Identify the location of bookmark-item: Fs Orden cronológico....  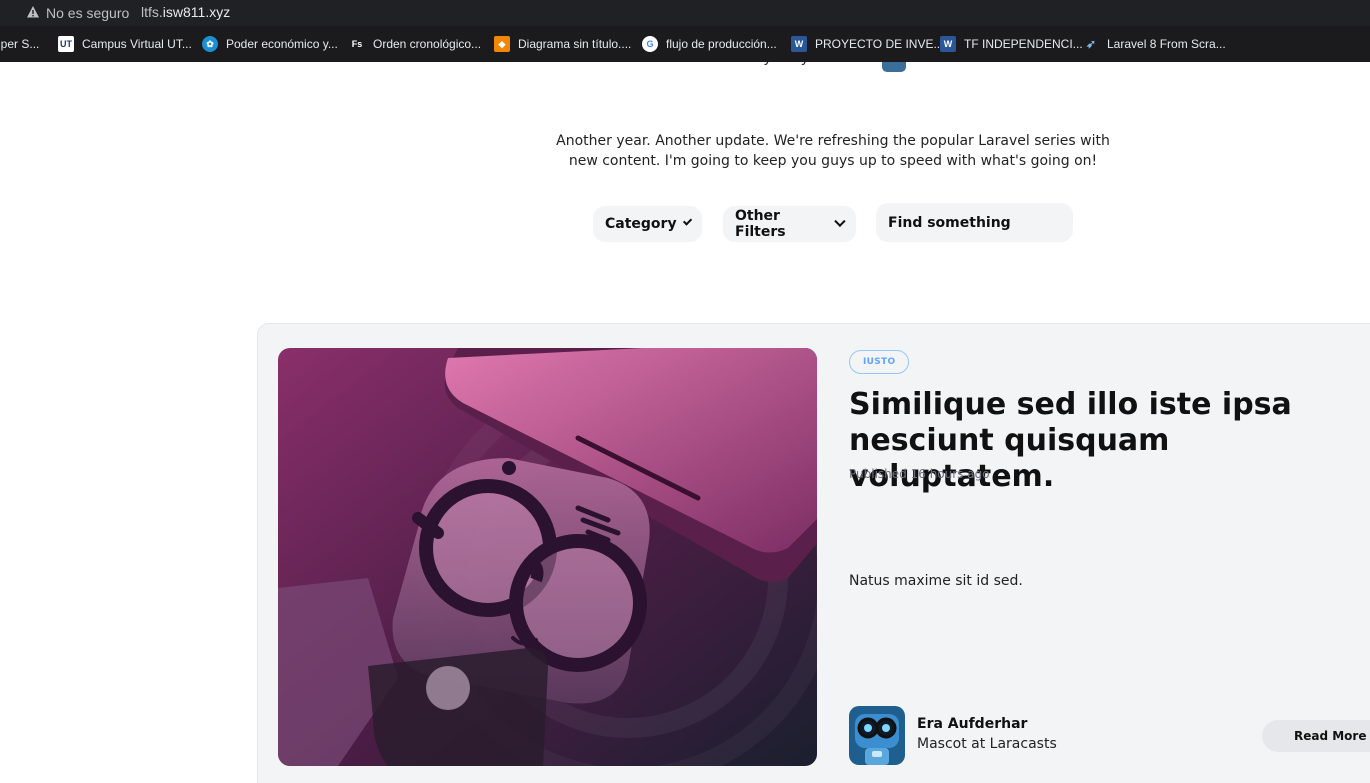
(415, 44).